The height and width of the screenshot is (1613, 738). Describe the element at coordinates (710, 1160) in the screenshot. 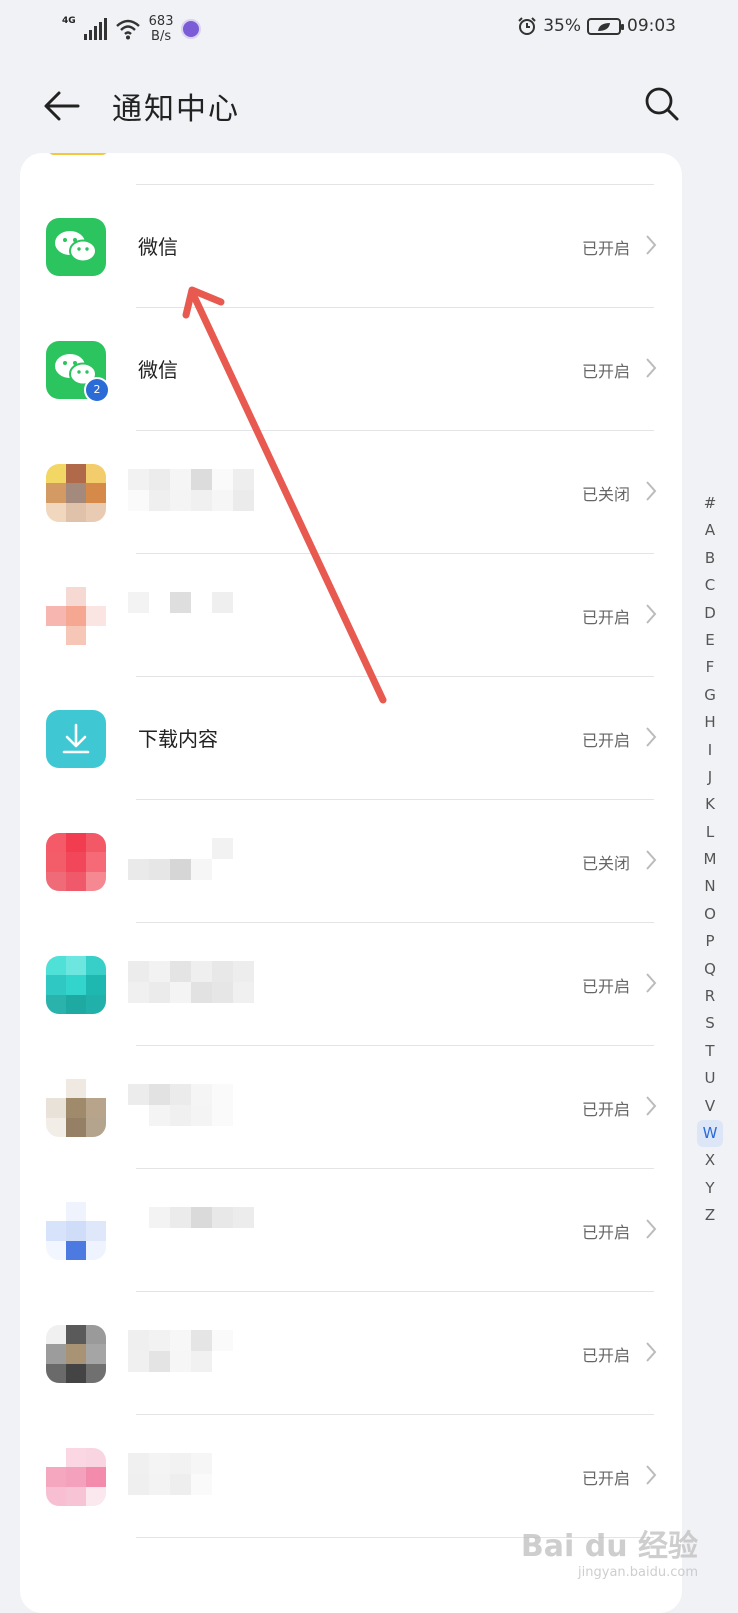

I see `index-letter-x: X` at that location.